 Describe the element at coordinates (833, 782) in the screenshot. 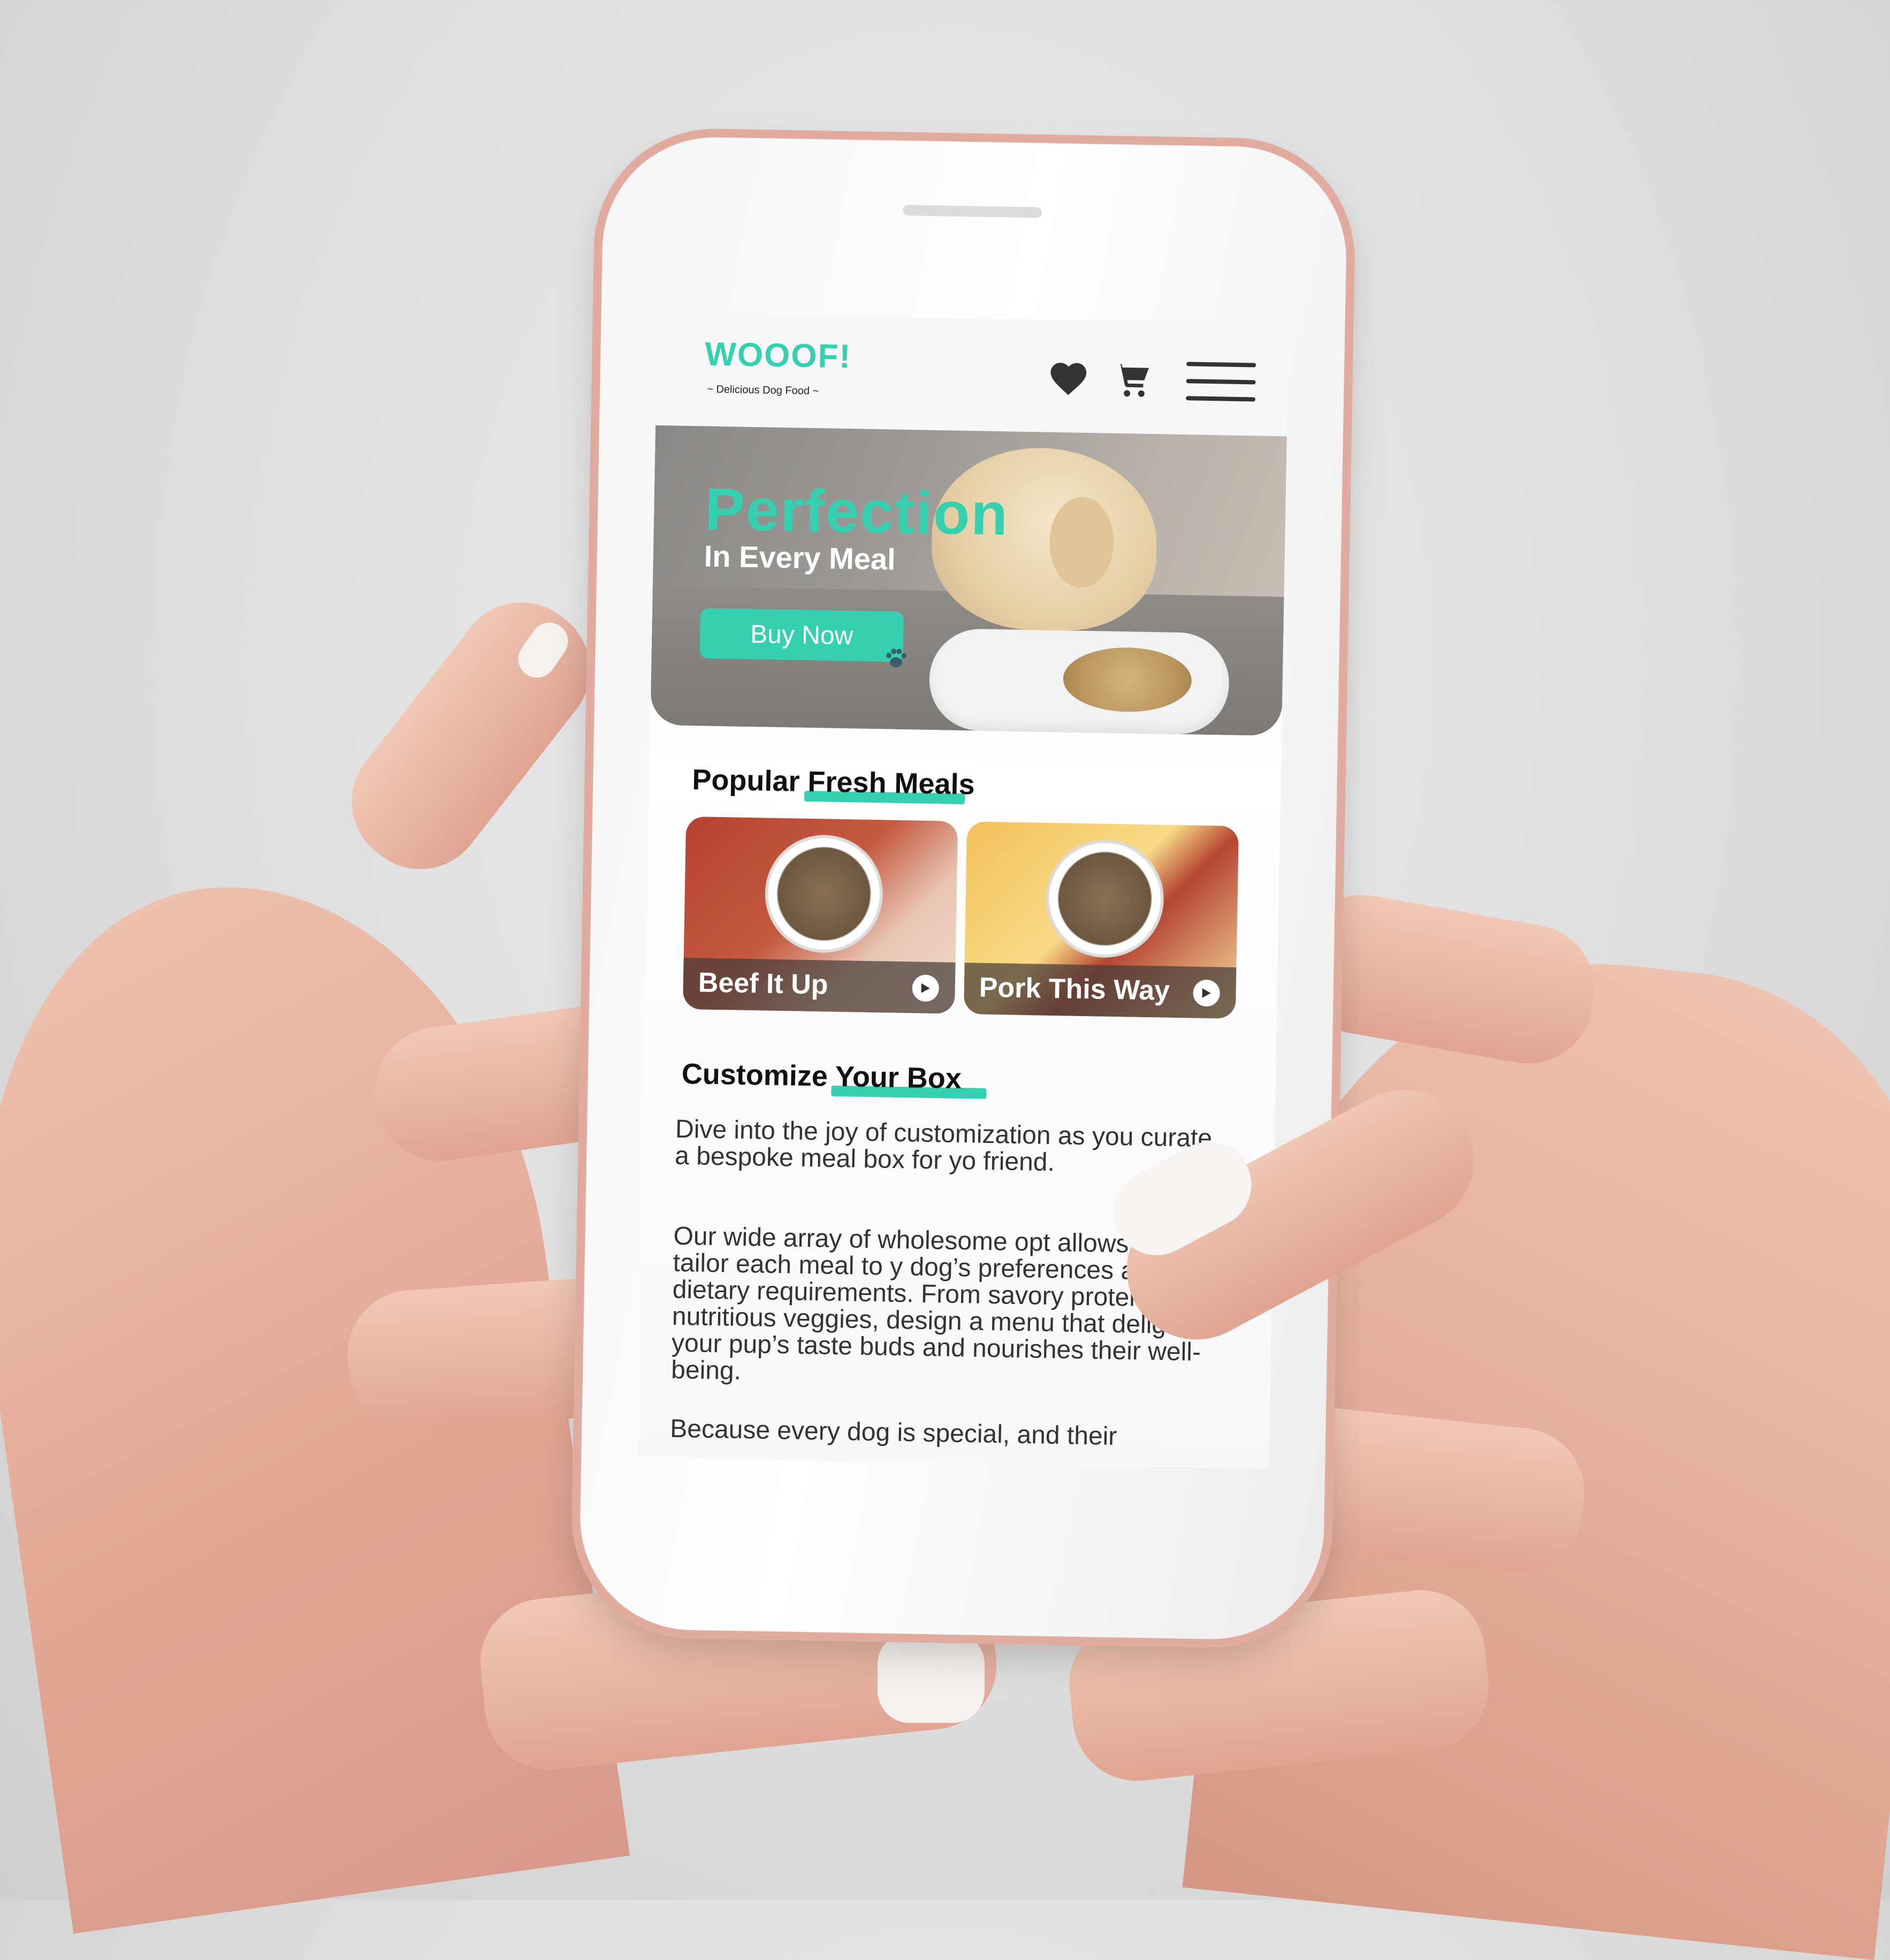

I see `popular-meals-title: Popular Fresh Meals` at that location.